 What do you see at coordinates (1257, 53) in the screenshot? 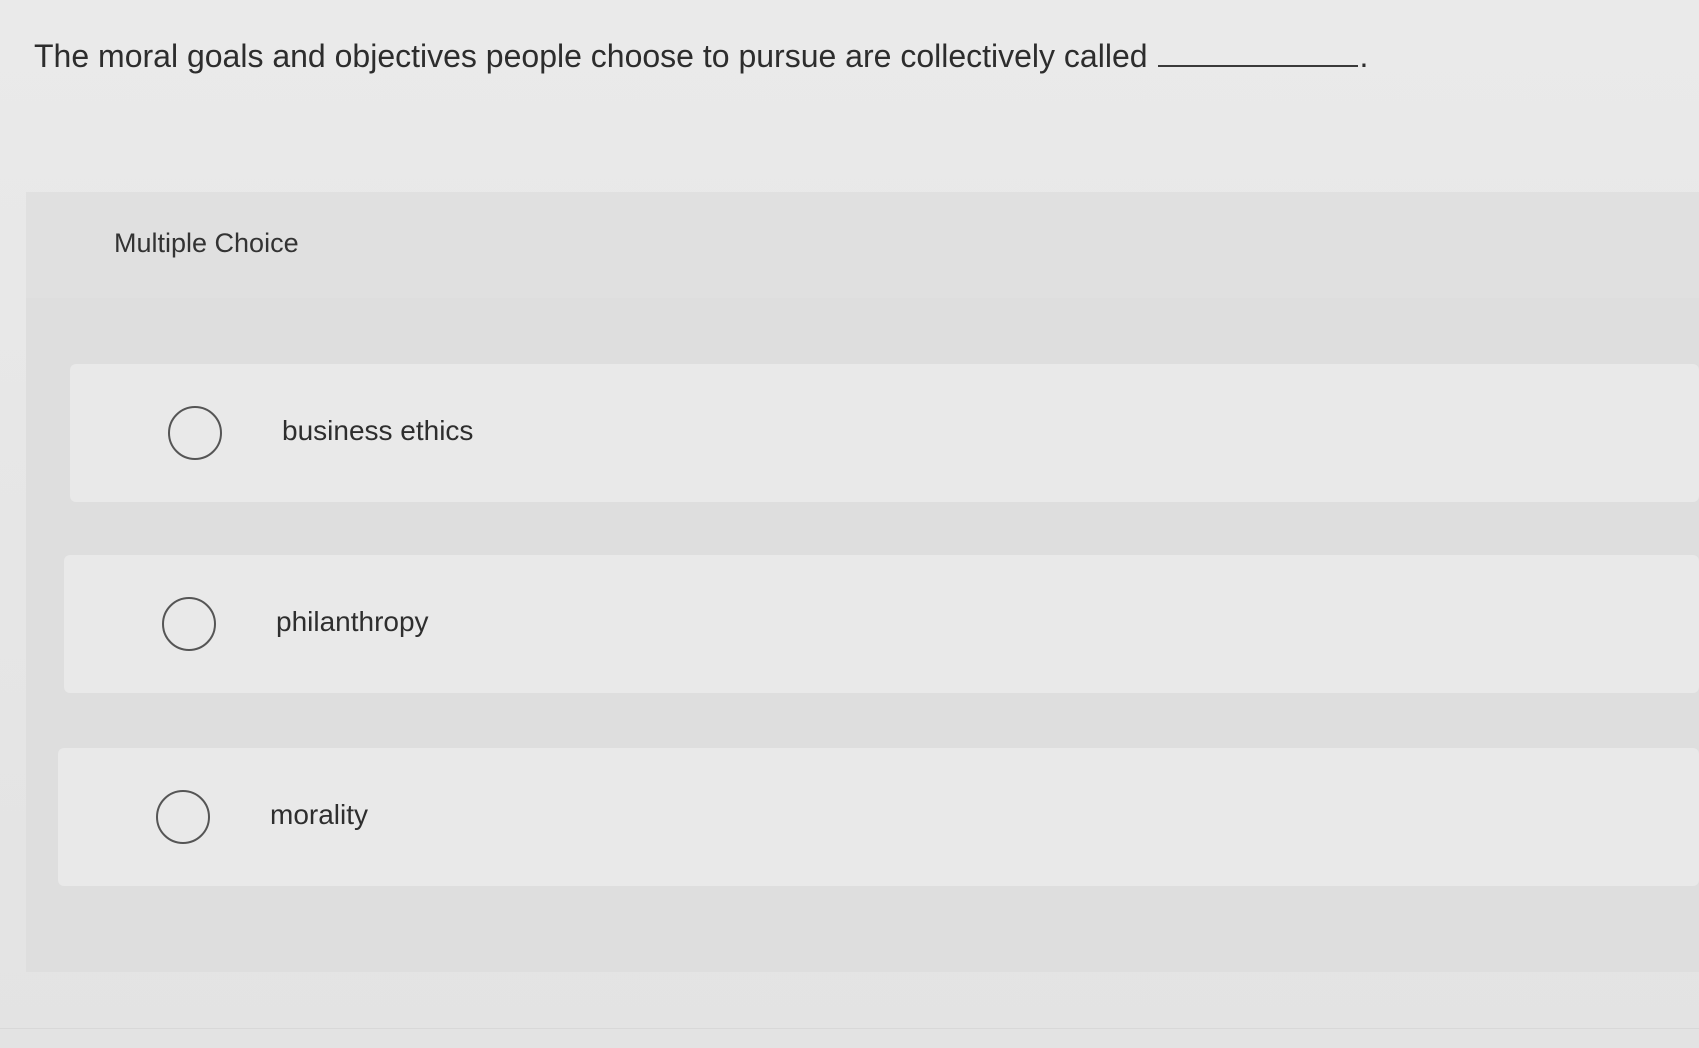
I see `answer-blank` at bounding box center [1257, 53].